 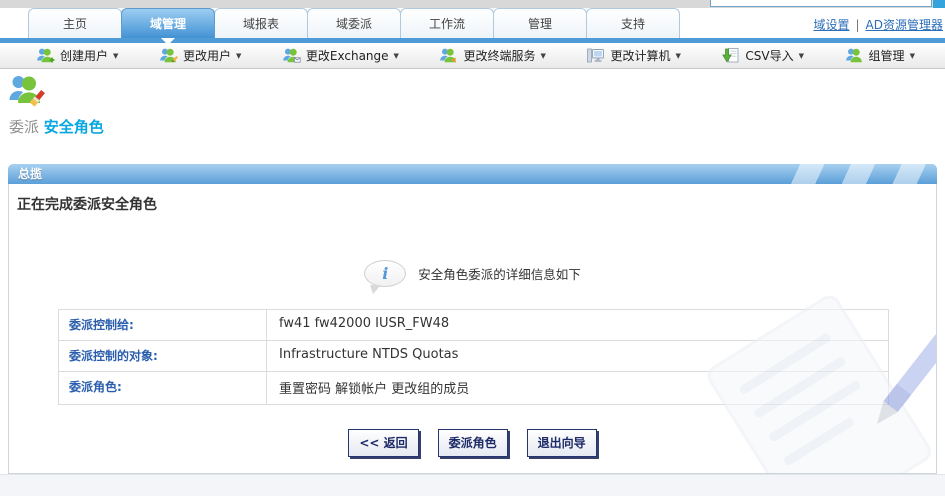 What do you see at coordinates (369, 354) in the screenshot?
I see `table-row-value: Infrastructure NTDS Quotas` at bounding box center [369, 354].